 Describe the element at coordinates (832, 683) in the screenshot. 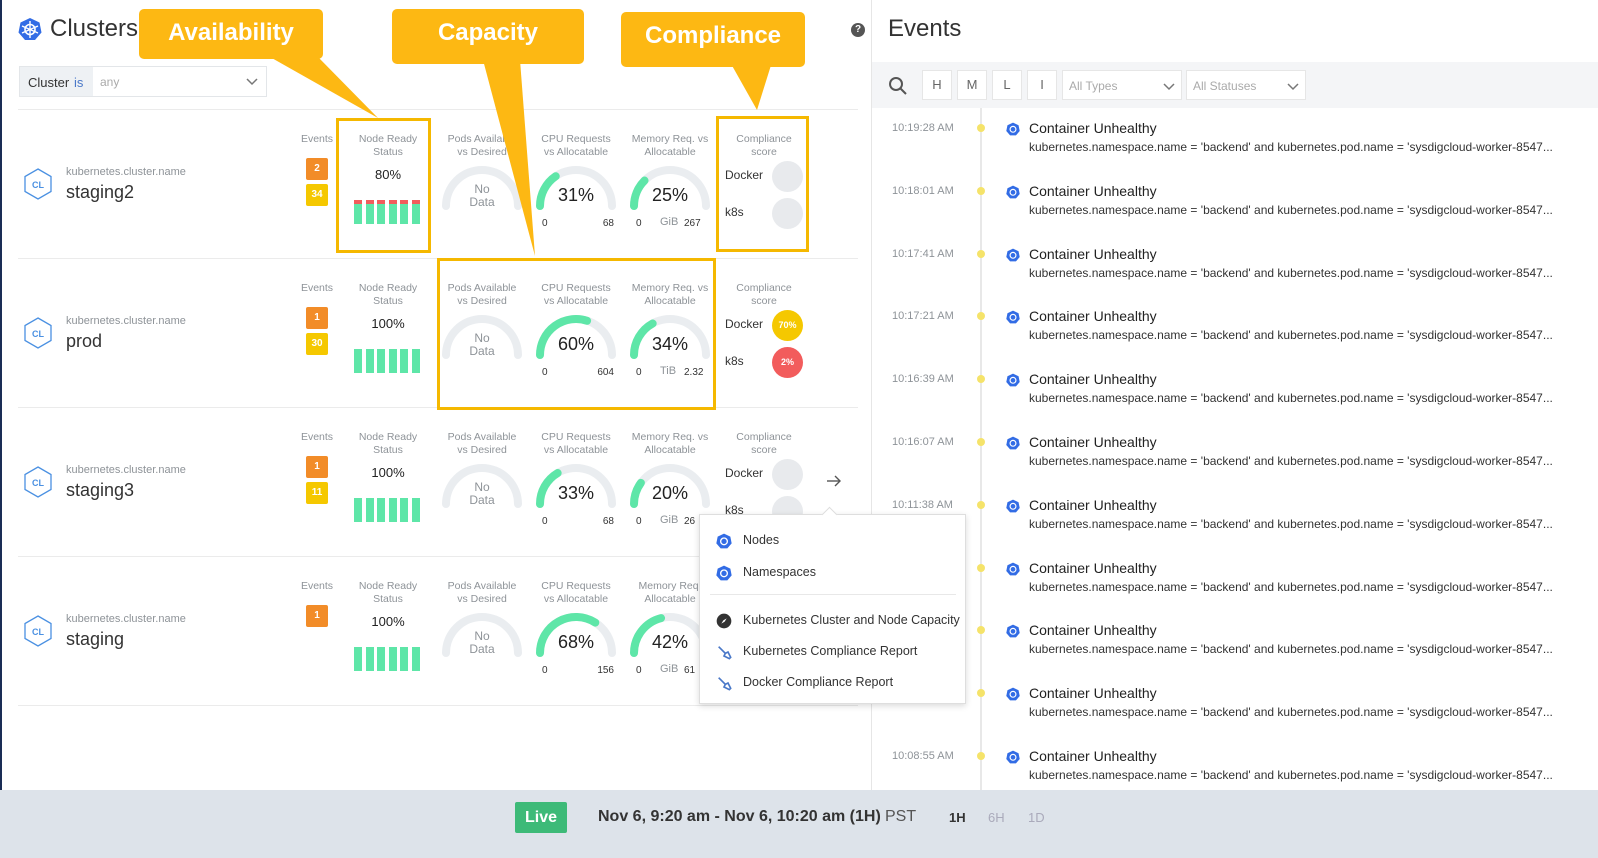

I see `menu-item-docker-compliance-report: Docker Compliance Report` at that location.